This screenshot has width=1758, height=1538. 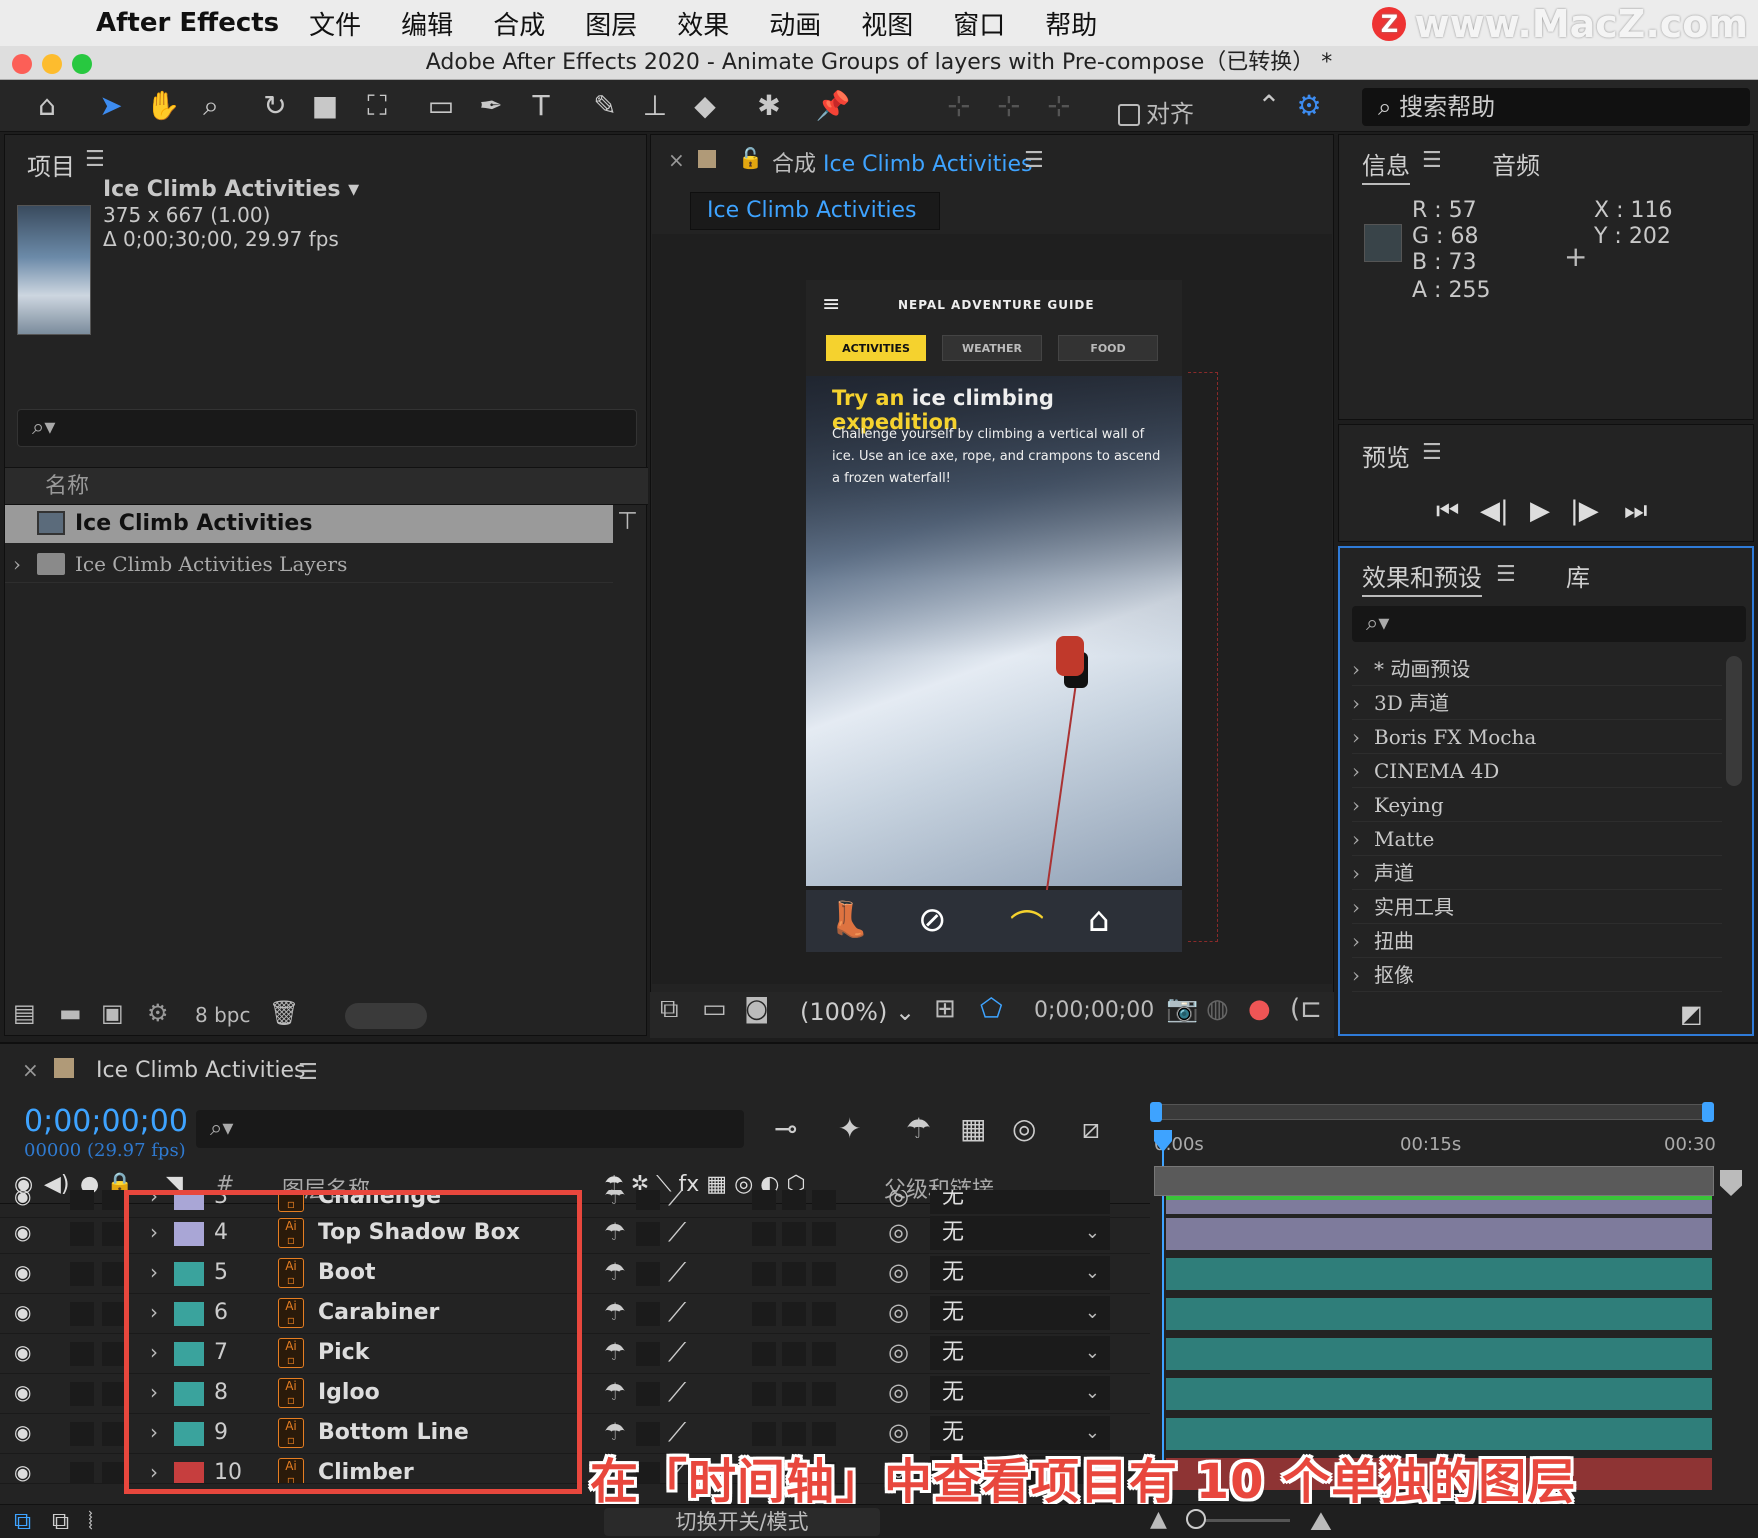 What do you see at coordinates (1196, 1519) in the screenshot?
I see `timeline-zoom-slider-thumb` at bounding box center [1196, 1519].